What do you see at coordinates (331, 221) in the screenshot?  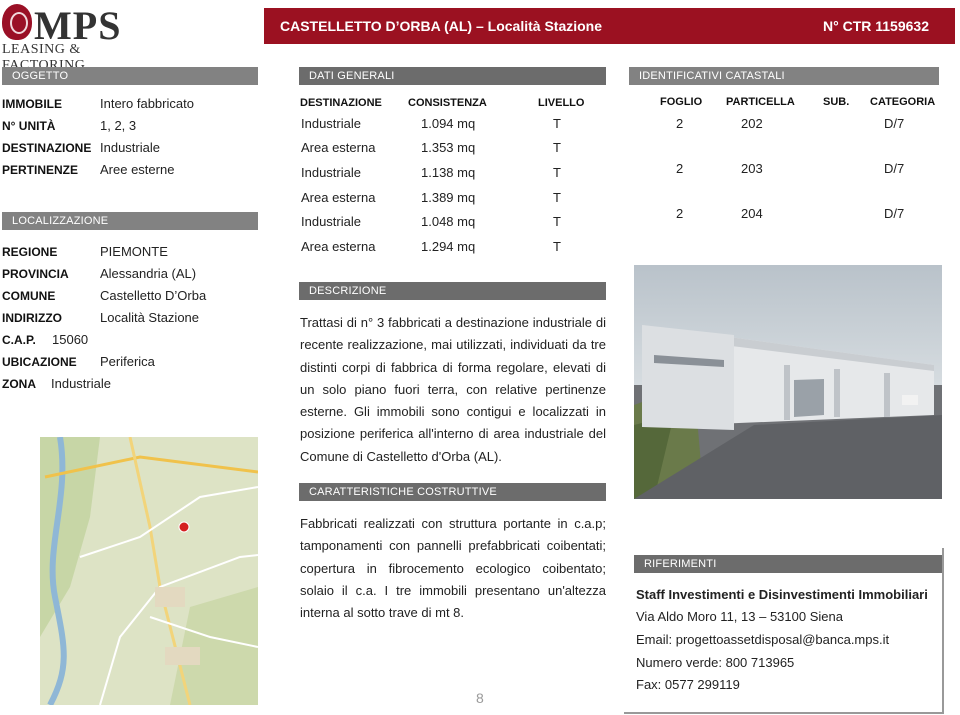 I see `dg-row-5-destinazione: Industriale` at bounding box center [331, 221].